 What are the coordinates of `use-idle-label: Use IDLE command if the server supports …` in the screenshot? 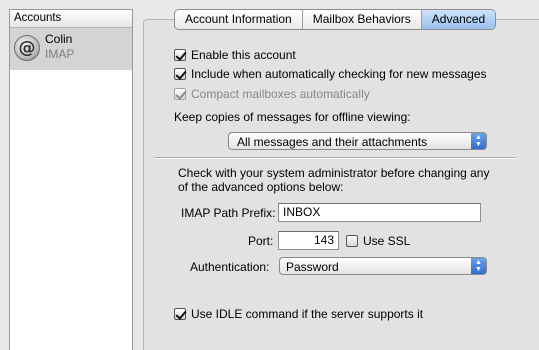 It's located at (307, 314).